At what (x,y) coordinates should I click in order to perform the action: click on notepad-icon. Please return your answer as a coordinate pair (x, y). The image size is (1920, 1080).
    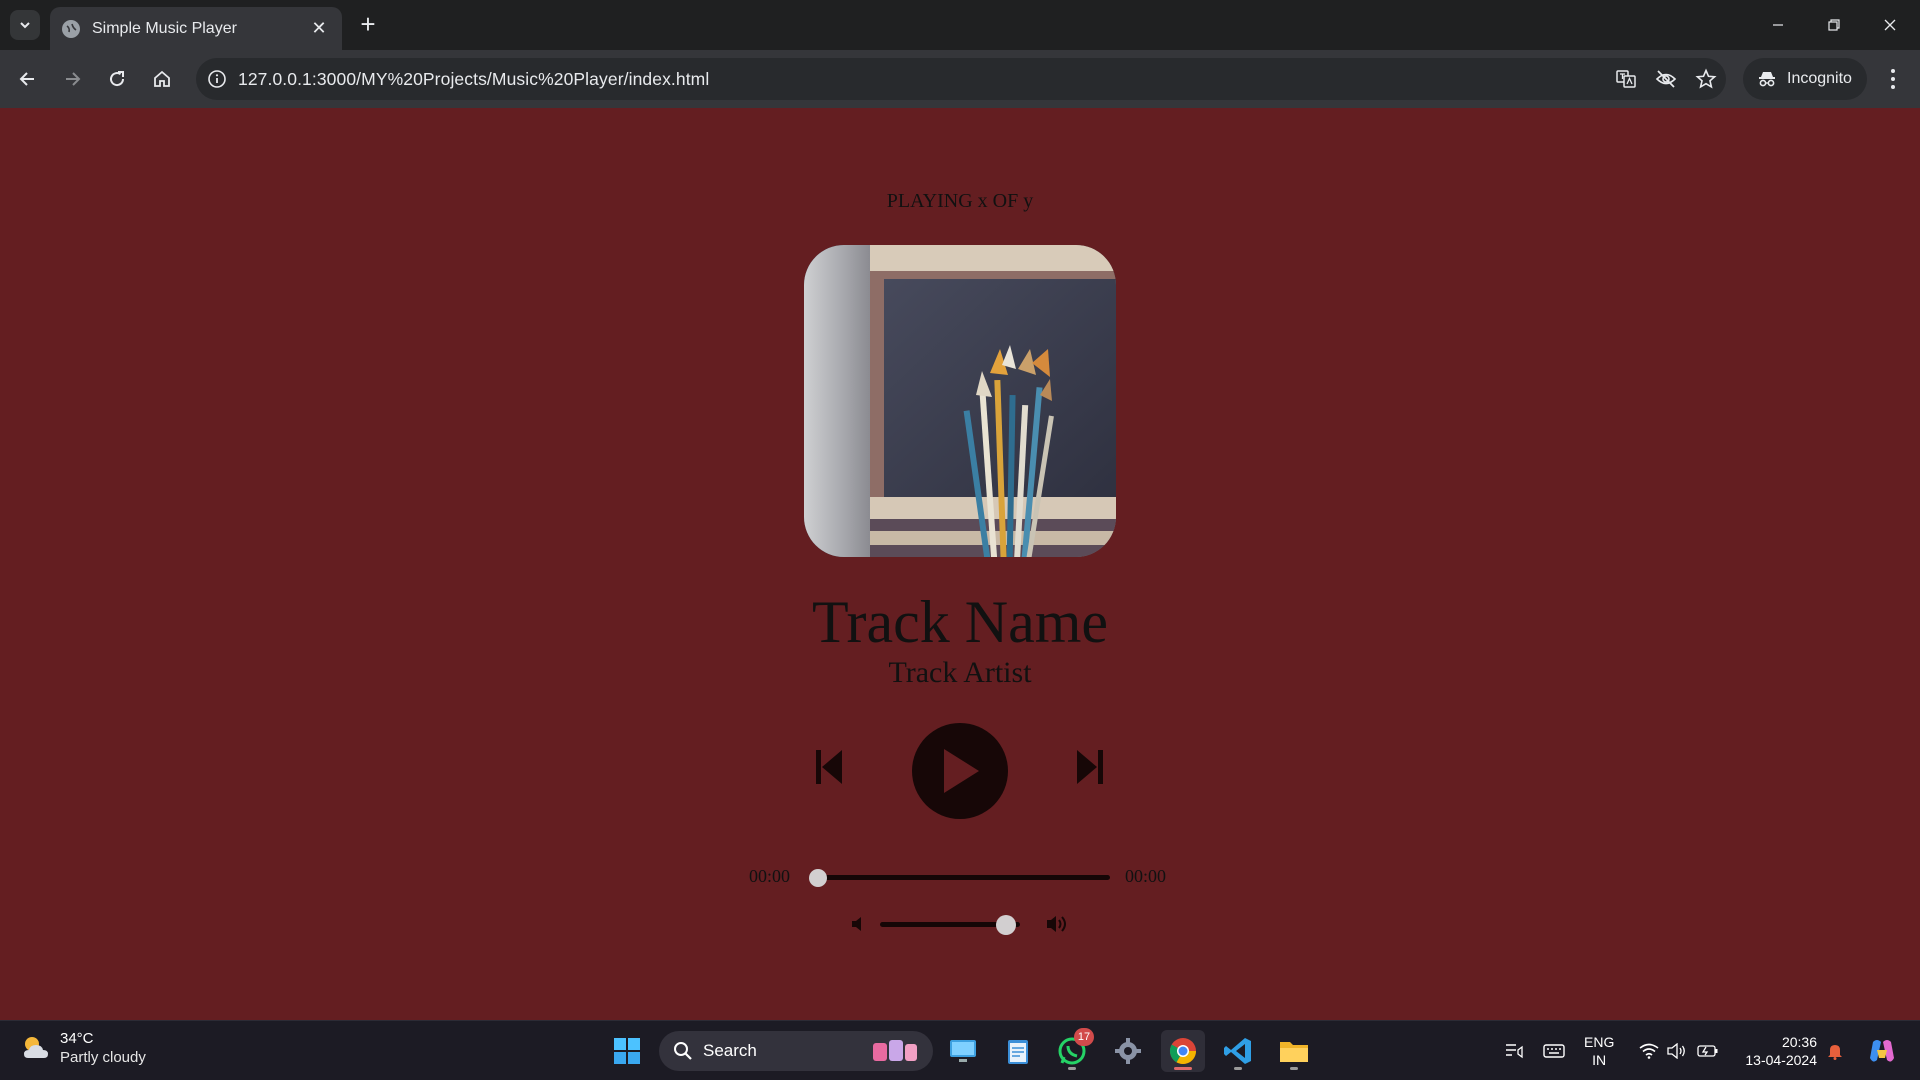
    Looking at the image, I should click on (1018, 1052).